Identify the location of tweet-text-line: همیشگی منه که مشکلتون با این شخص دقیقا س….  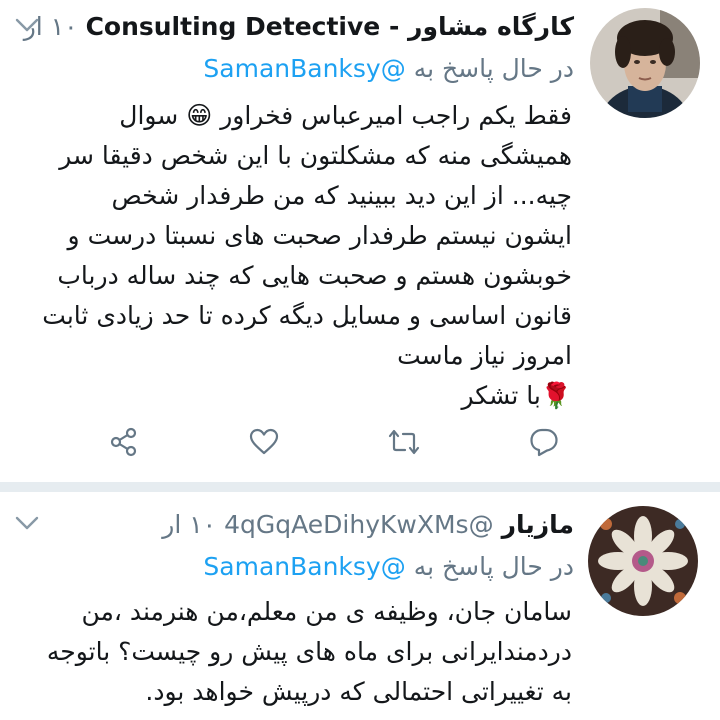
(315, 155).